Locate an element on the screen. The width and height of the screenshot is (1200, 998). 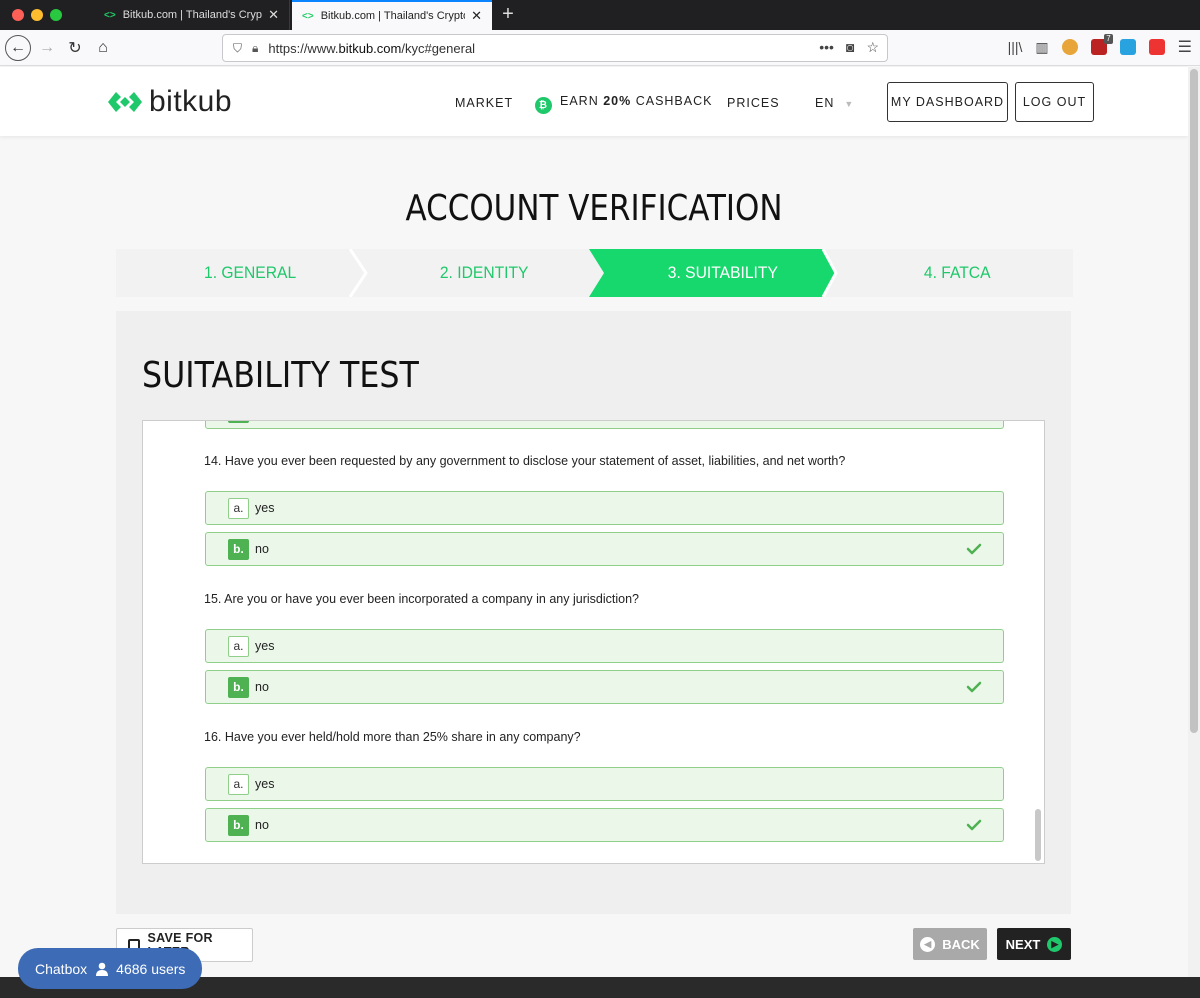
url-text: https://www.bitkub.com/kyc#general is located at coordinates (371, 48).